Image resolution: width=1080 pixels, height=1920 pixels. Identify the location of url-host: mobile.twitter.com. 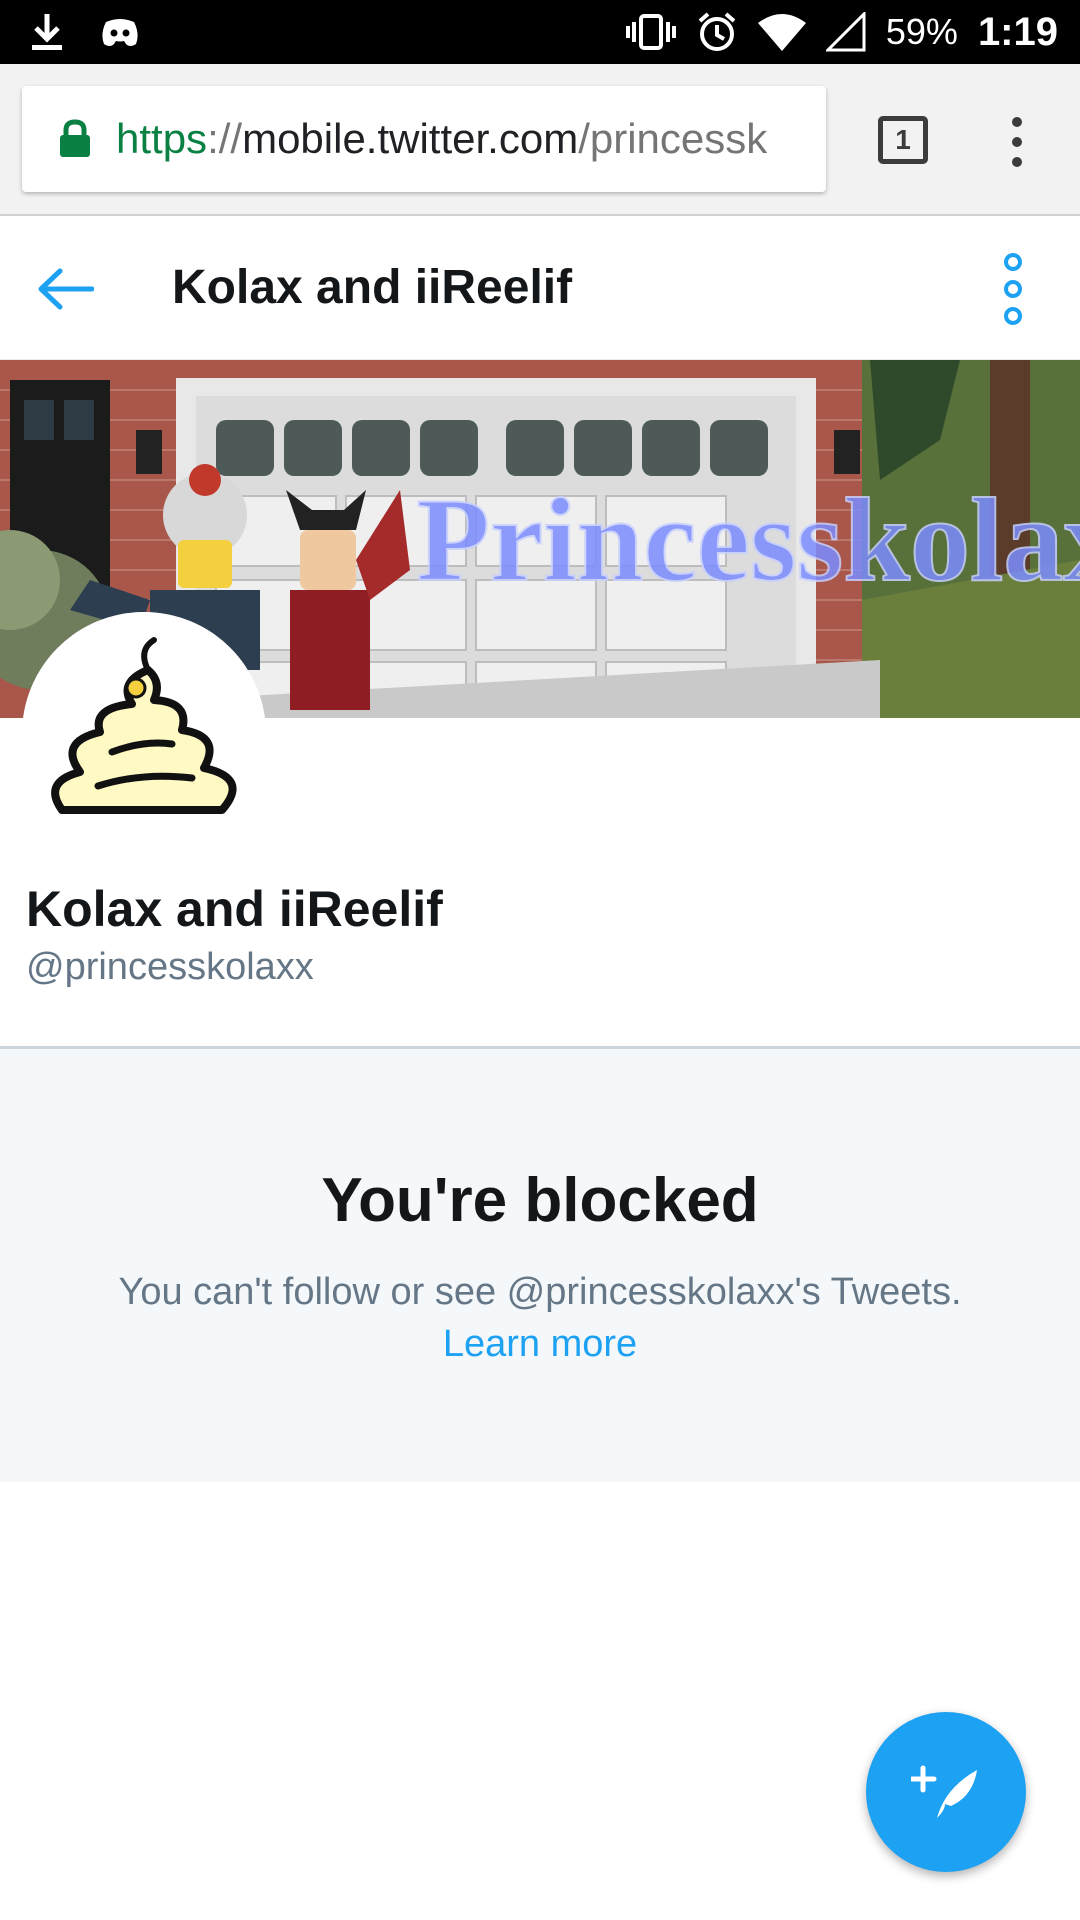
(410, 138).